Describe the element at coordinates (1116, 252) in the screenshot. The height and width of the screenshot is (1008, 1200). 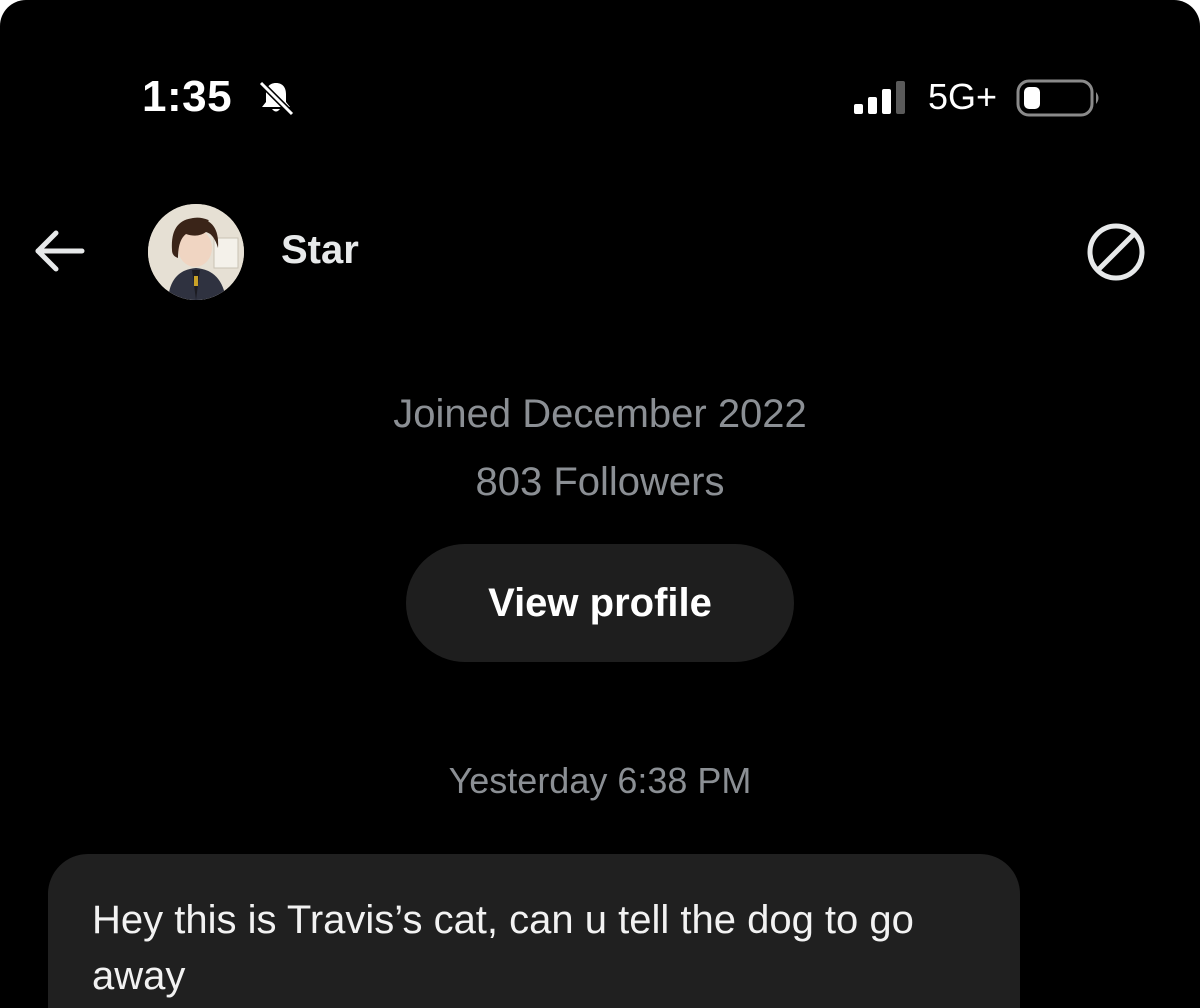
I see `block-icon` at that location.